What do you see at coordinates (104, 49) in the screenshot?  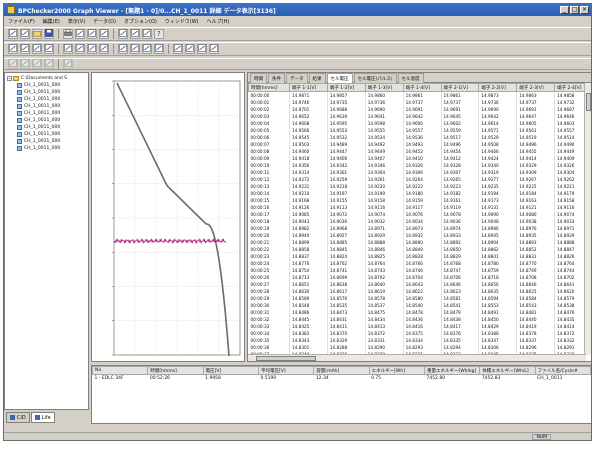 I see `cursor-button` at bounding box center [104, 49].